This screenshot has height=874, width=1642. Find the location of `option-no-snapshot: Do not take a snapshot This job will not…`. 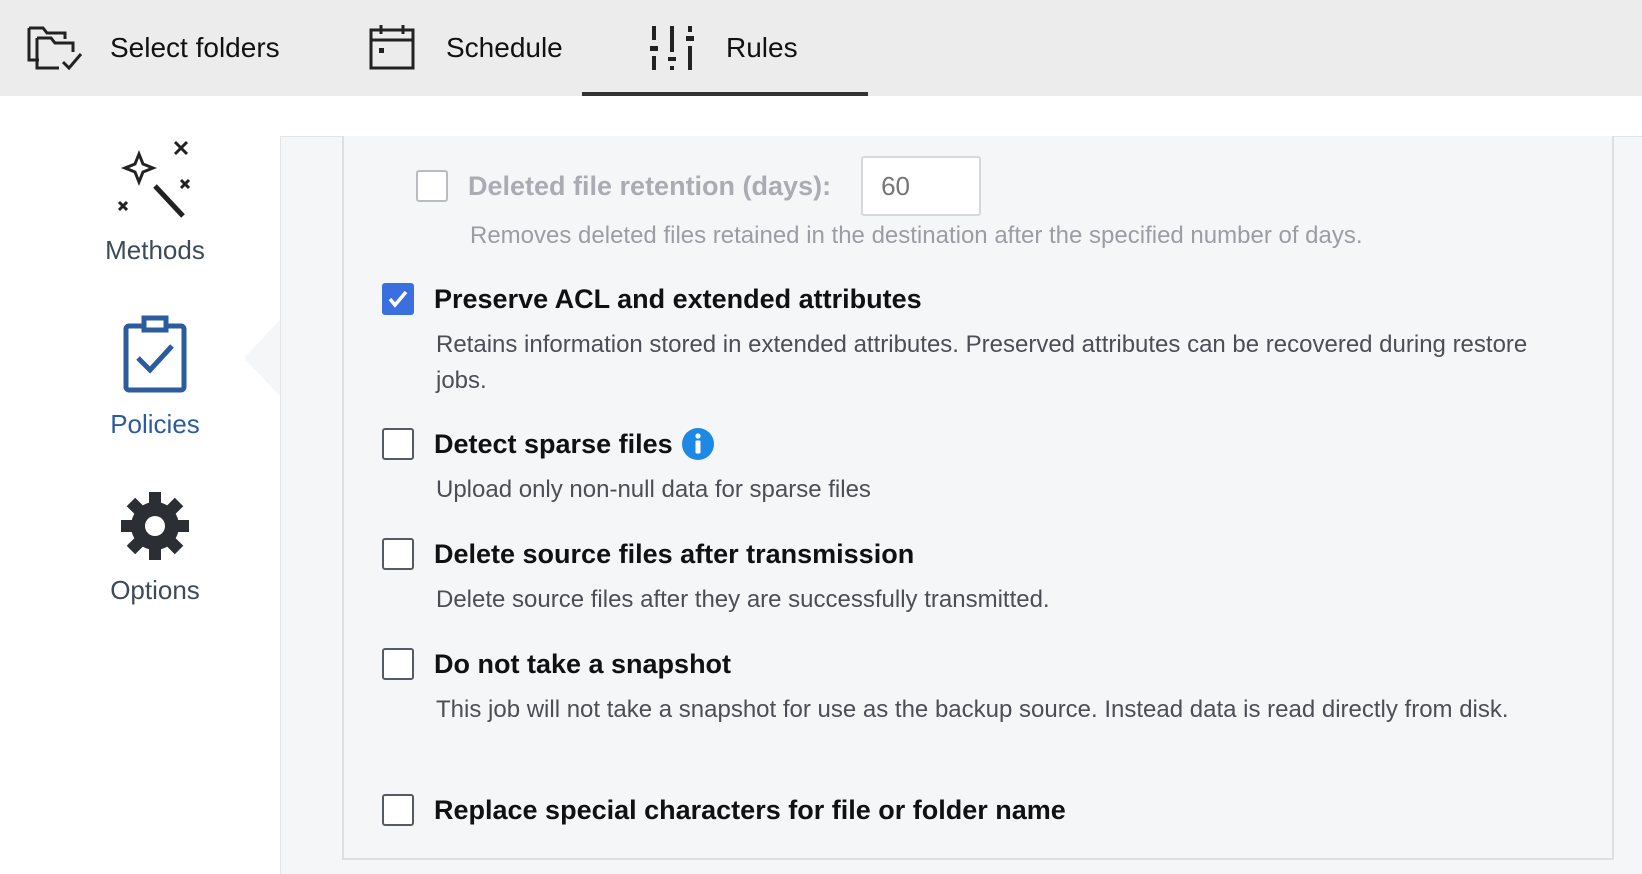

option-no-snapshot: Do not take a snapshot This job will not… is located at coordinates (982, 686).